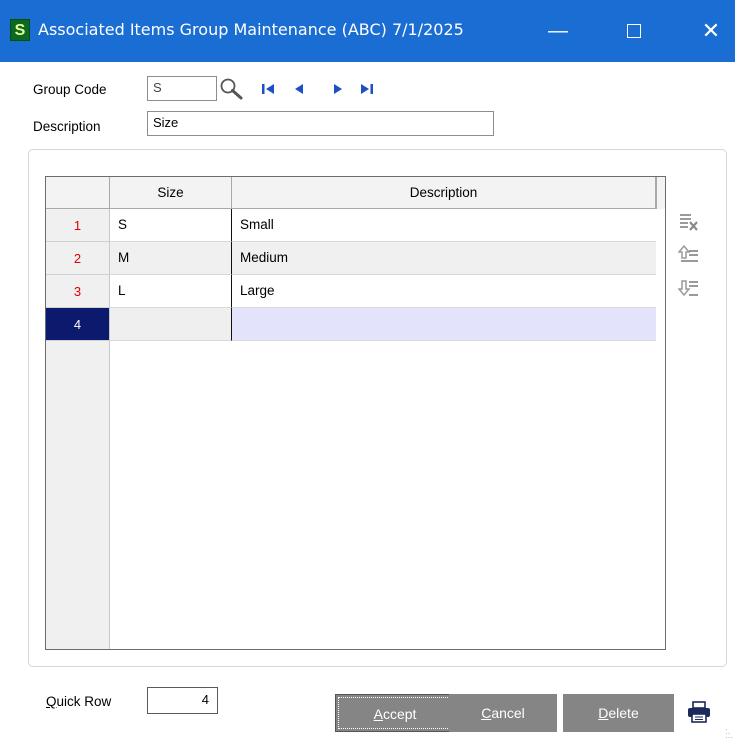  I want to click on first-record-icon, so click(268, 89).